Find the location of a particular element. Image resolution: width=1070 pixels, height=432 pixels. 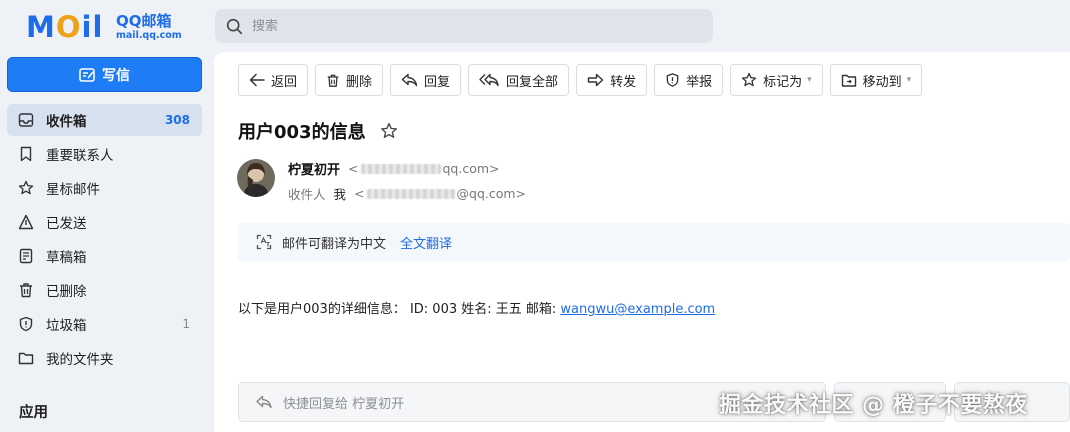

sidebar-item-sent: 已发送 is located at coordinates (104, 222).